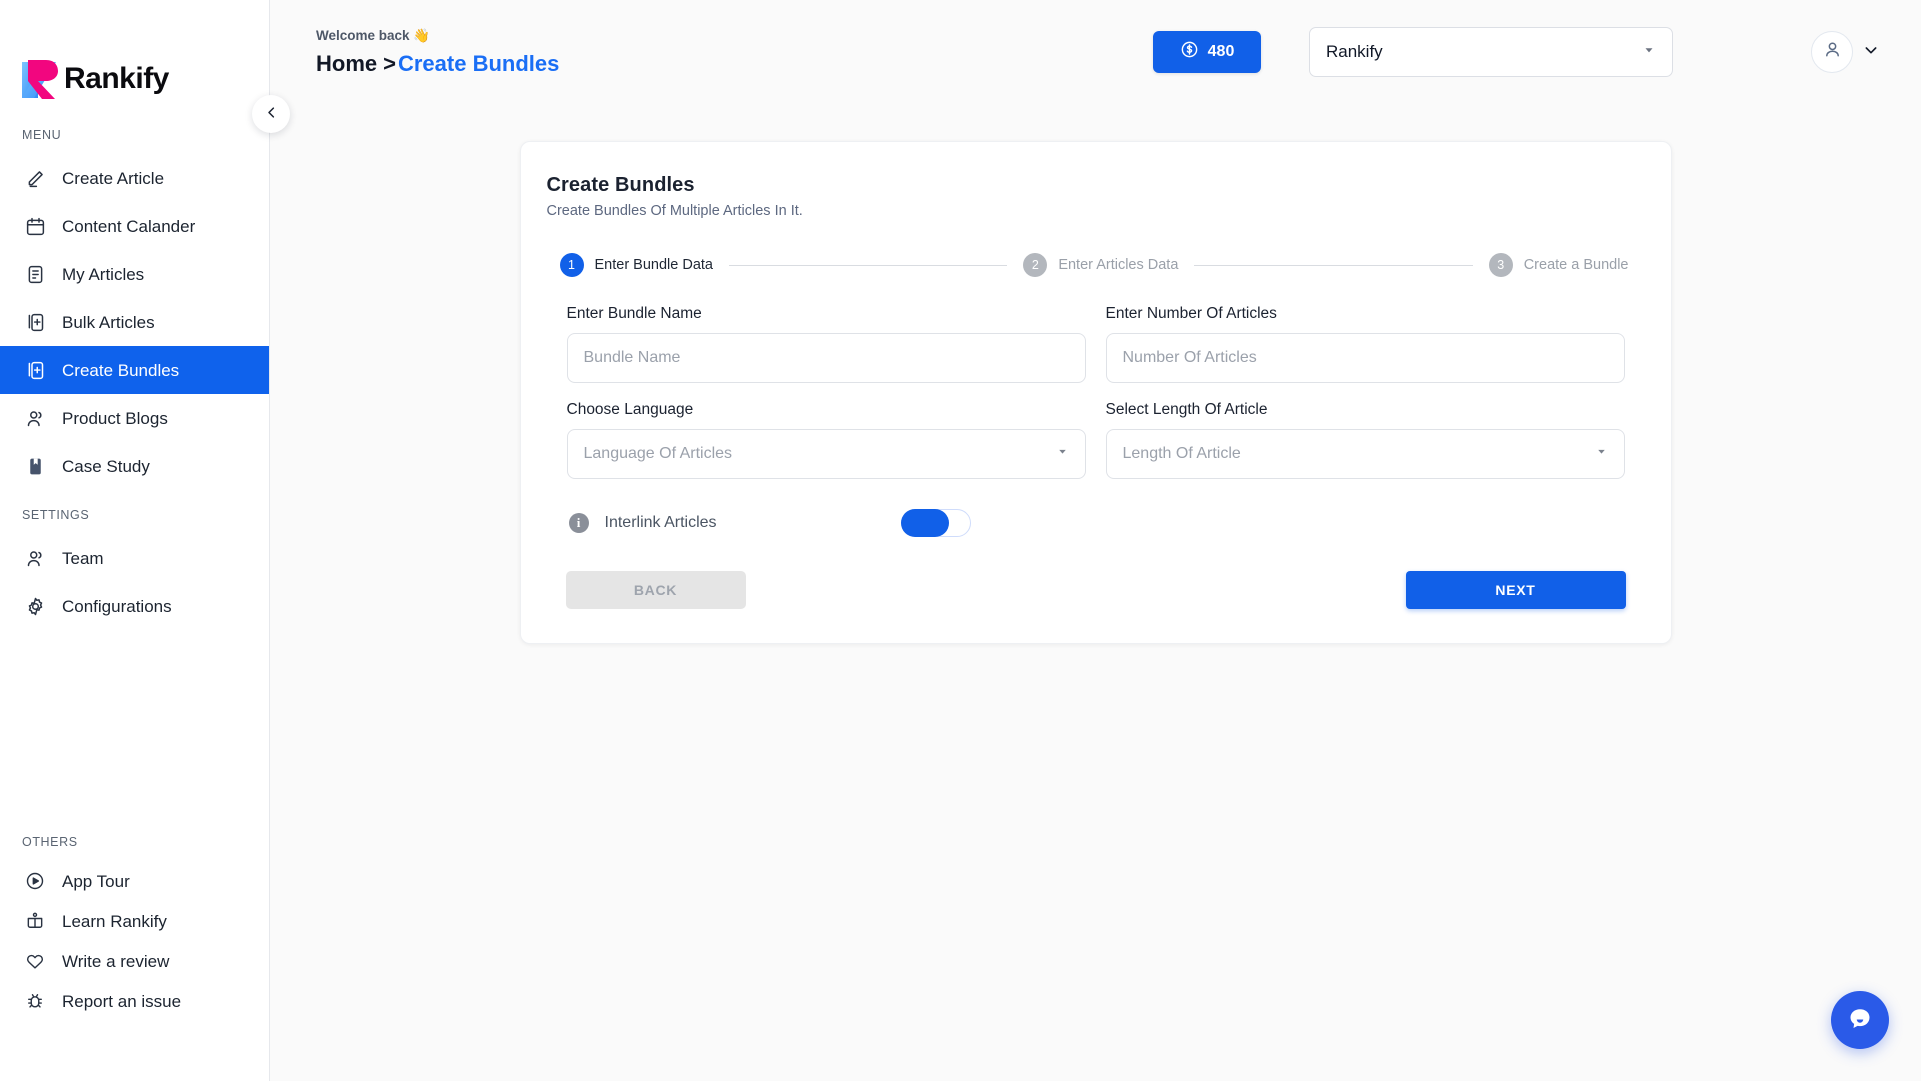 The height and width of the screenshot is (1081, 1921). I want to click on step-number: 3, so click(1500, 265).